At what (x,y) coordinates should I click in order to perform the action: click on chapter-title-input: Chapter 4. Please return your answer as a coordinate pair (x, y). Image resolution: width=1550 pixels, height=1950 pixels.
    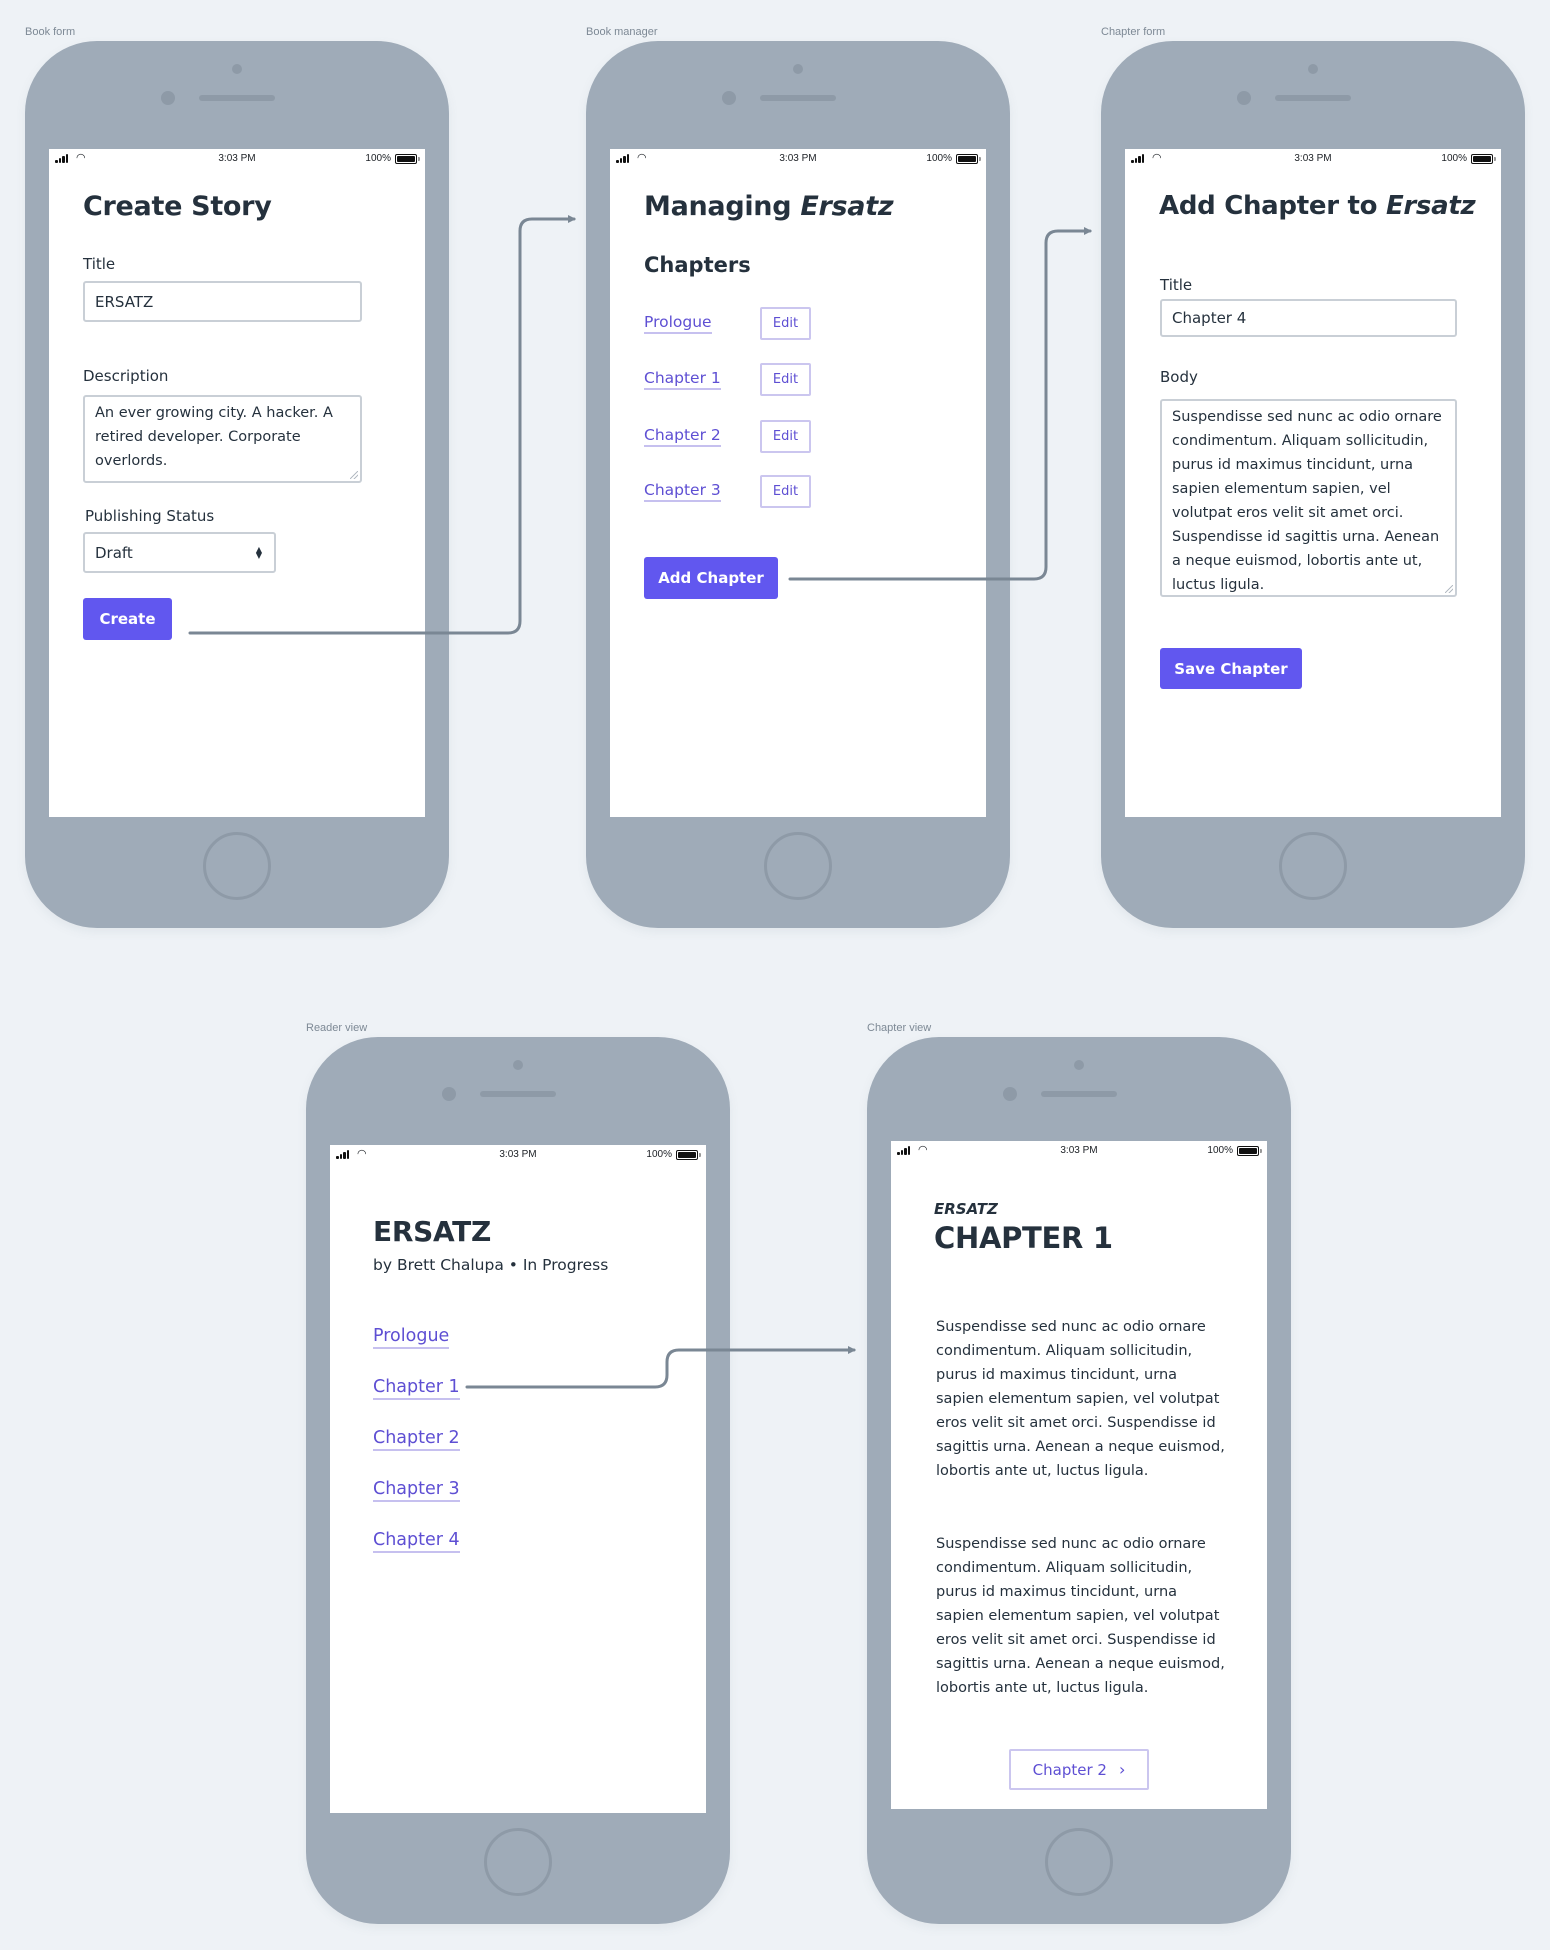
    Looking at the image, I should click on (1308, 318).